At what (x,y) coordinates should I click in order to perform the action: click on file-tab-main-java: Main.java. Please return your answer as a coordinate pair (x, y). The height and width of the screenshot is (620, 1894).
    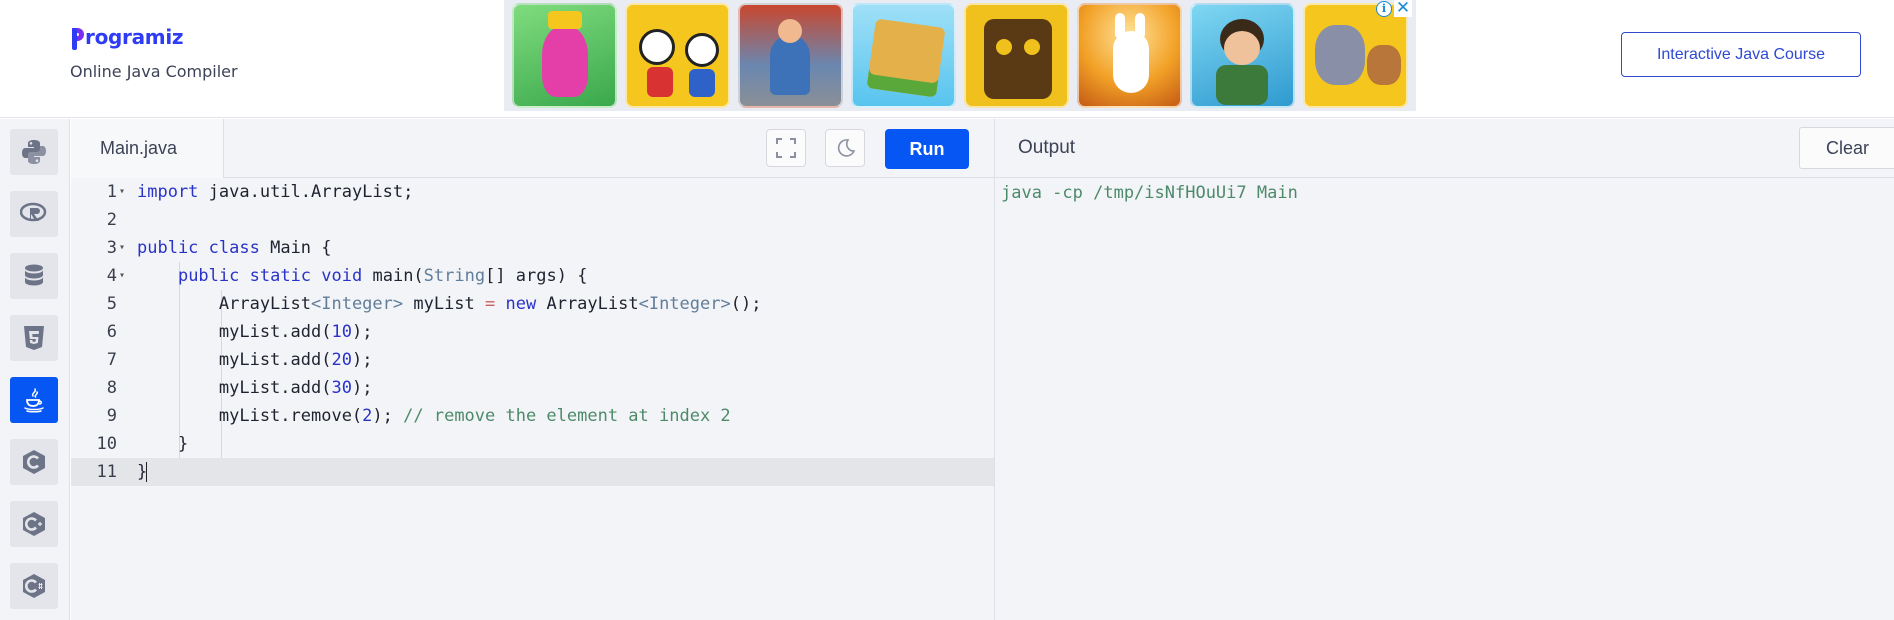
    Looking at the image, I should click on (147, 148).